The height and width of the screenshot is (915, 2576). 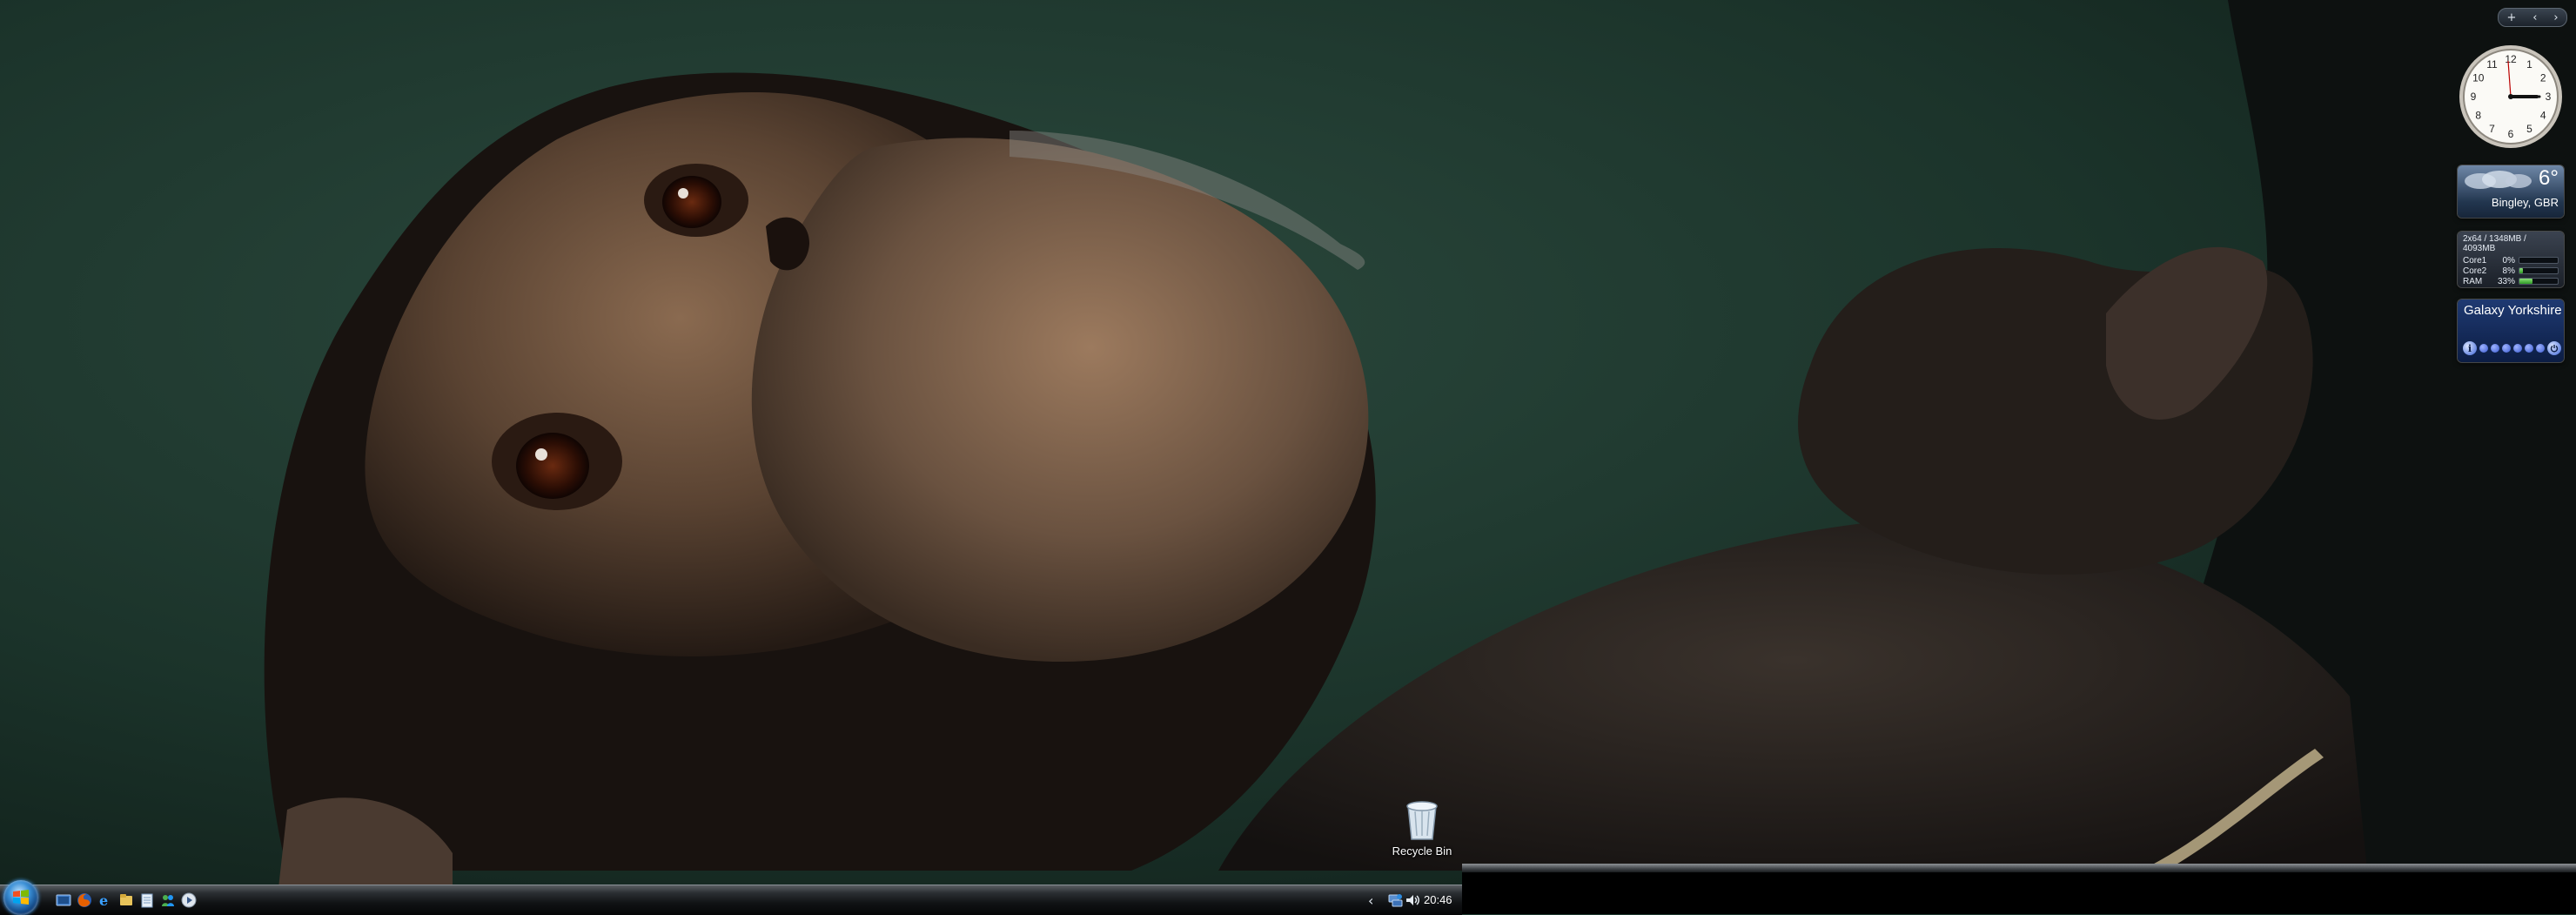 What do you see at coordinates (126, 900) in the screenshot?
I see `windows-explorer-icon` at bounding box center [126, 900].